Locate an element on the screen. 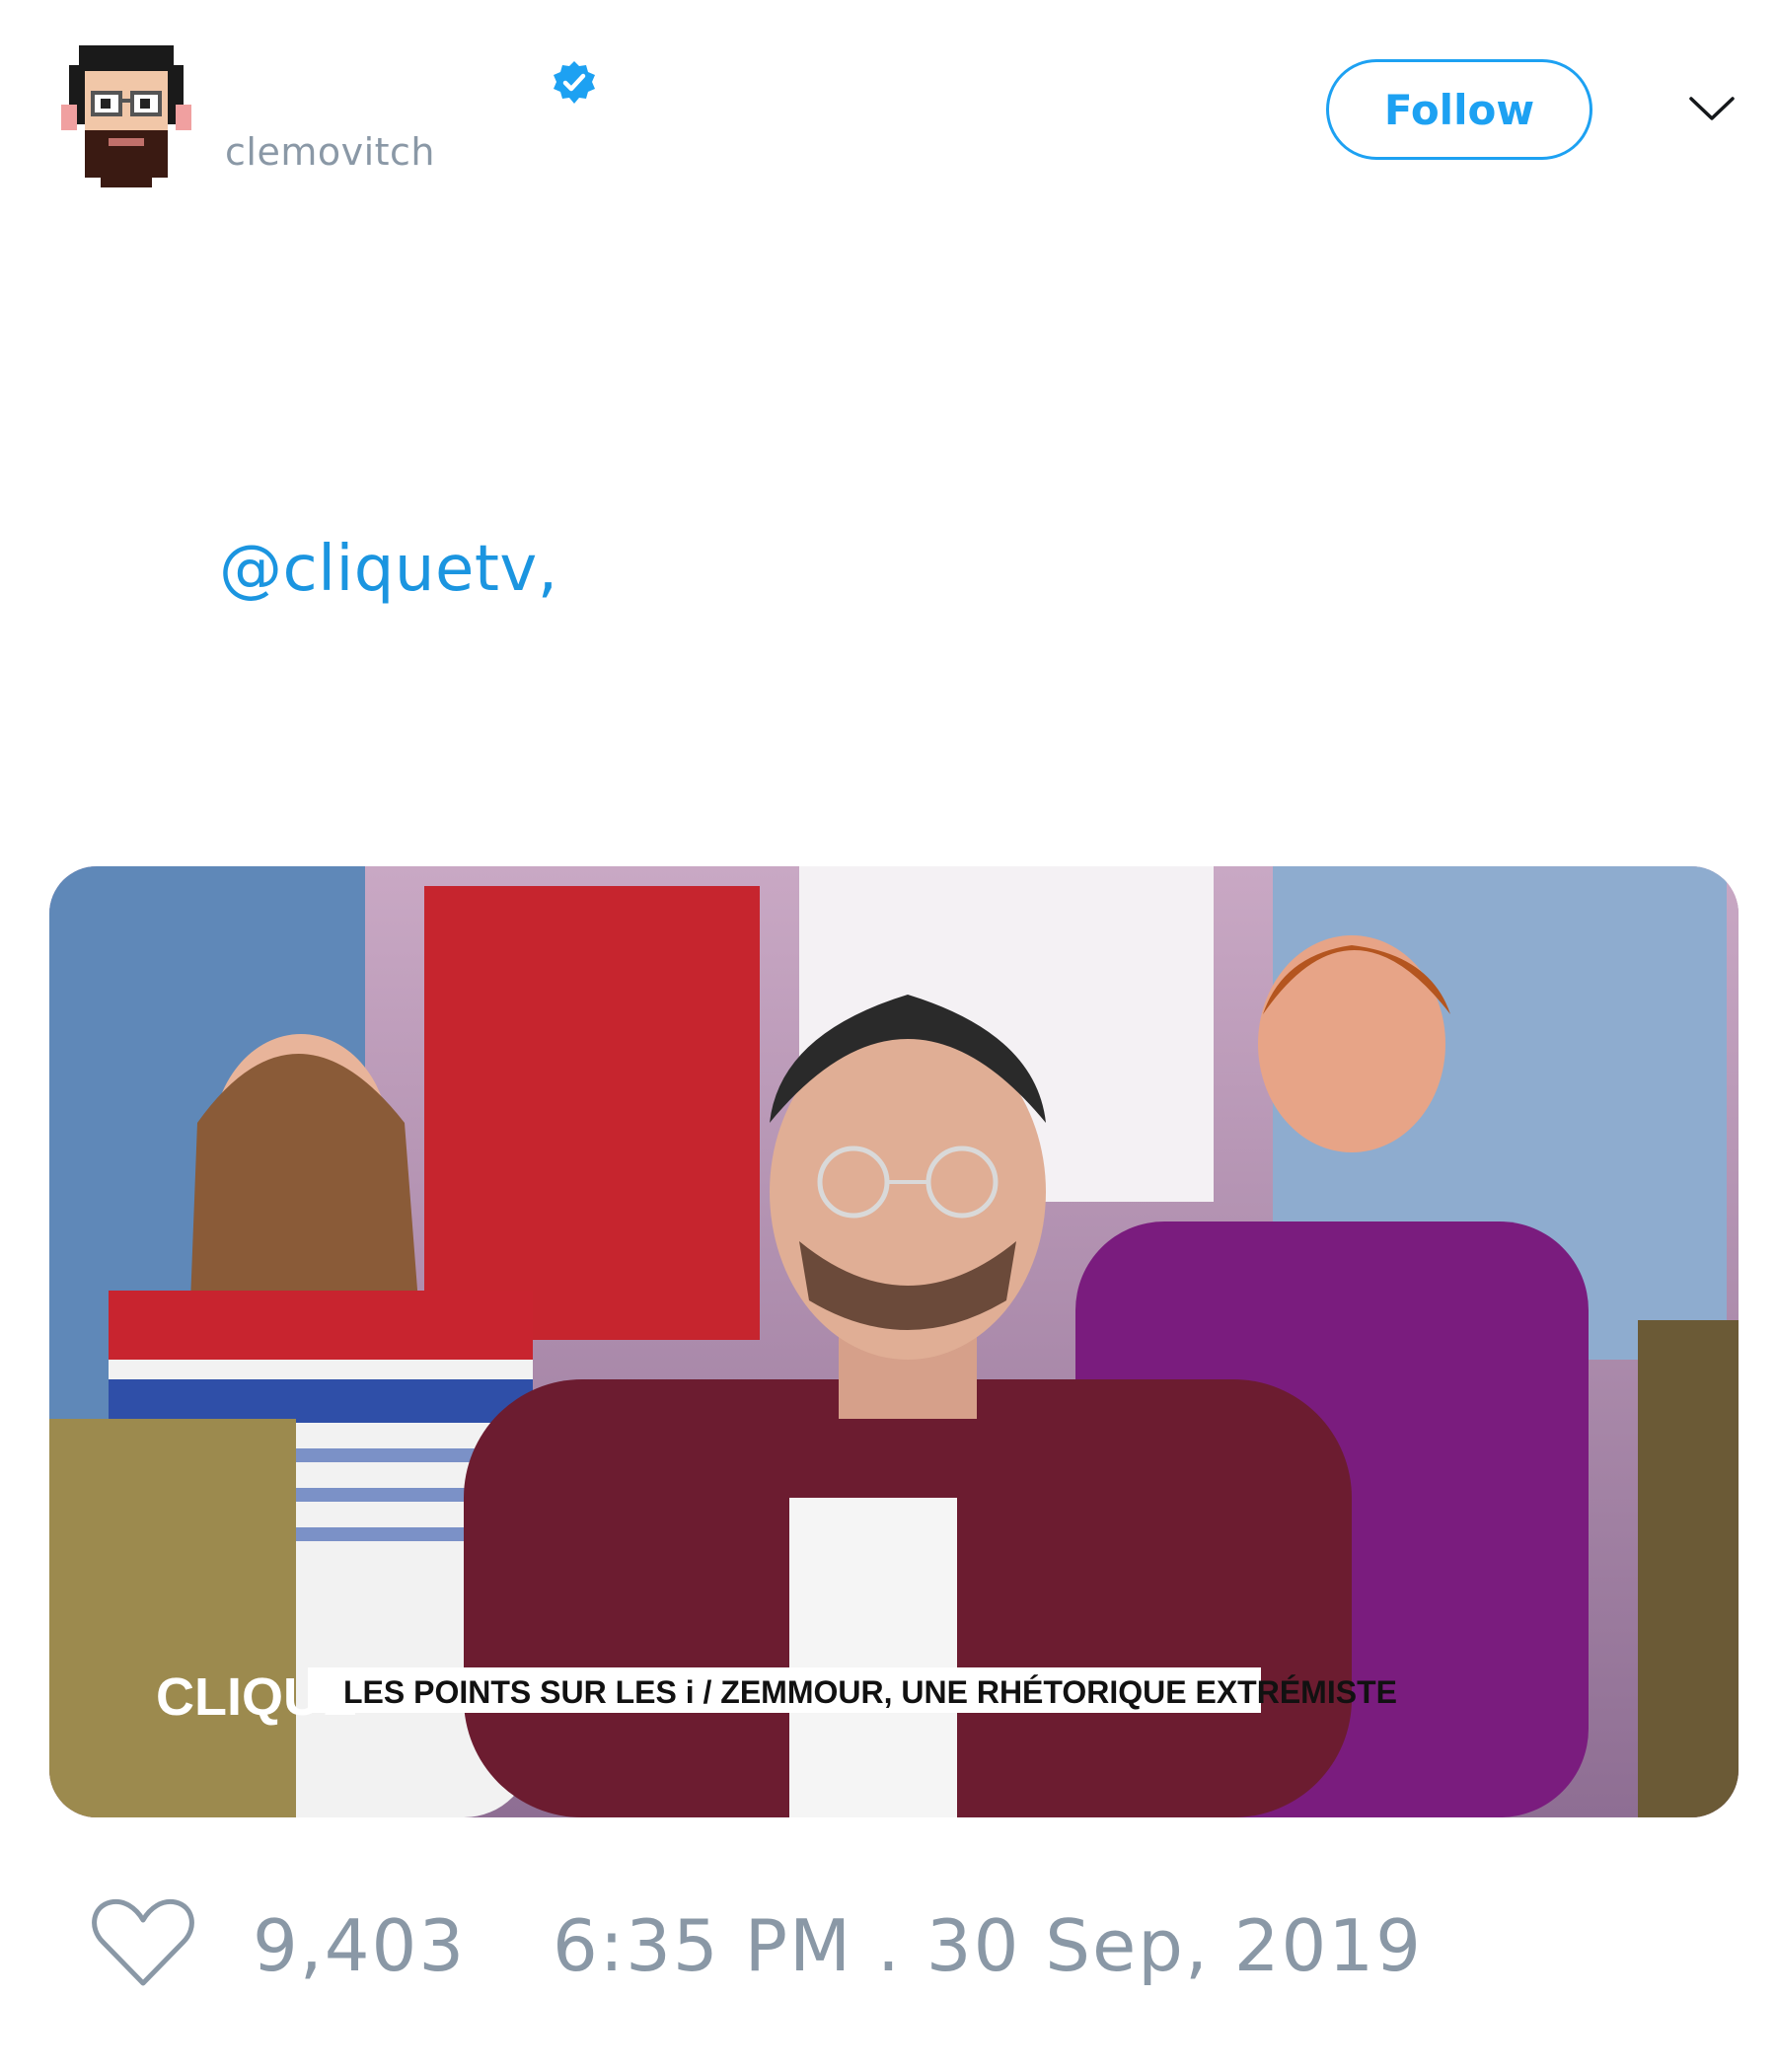 This screenshot has width=1776, height=2072. tweet-text-mention: @cliquetv, is located at coordinates (389, 570).